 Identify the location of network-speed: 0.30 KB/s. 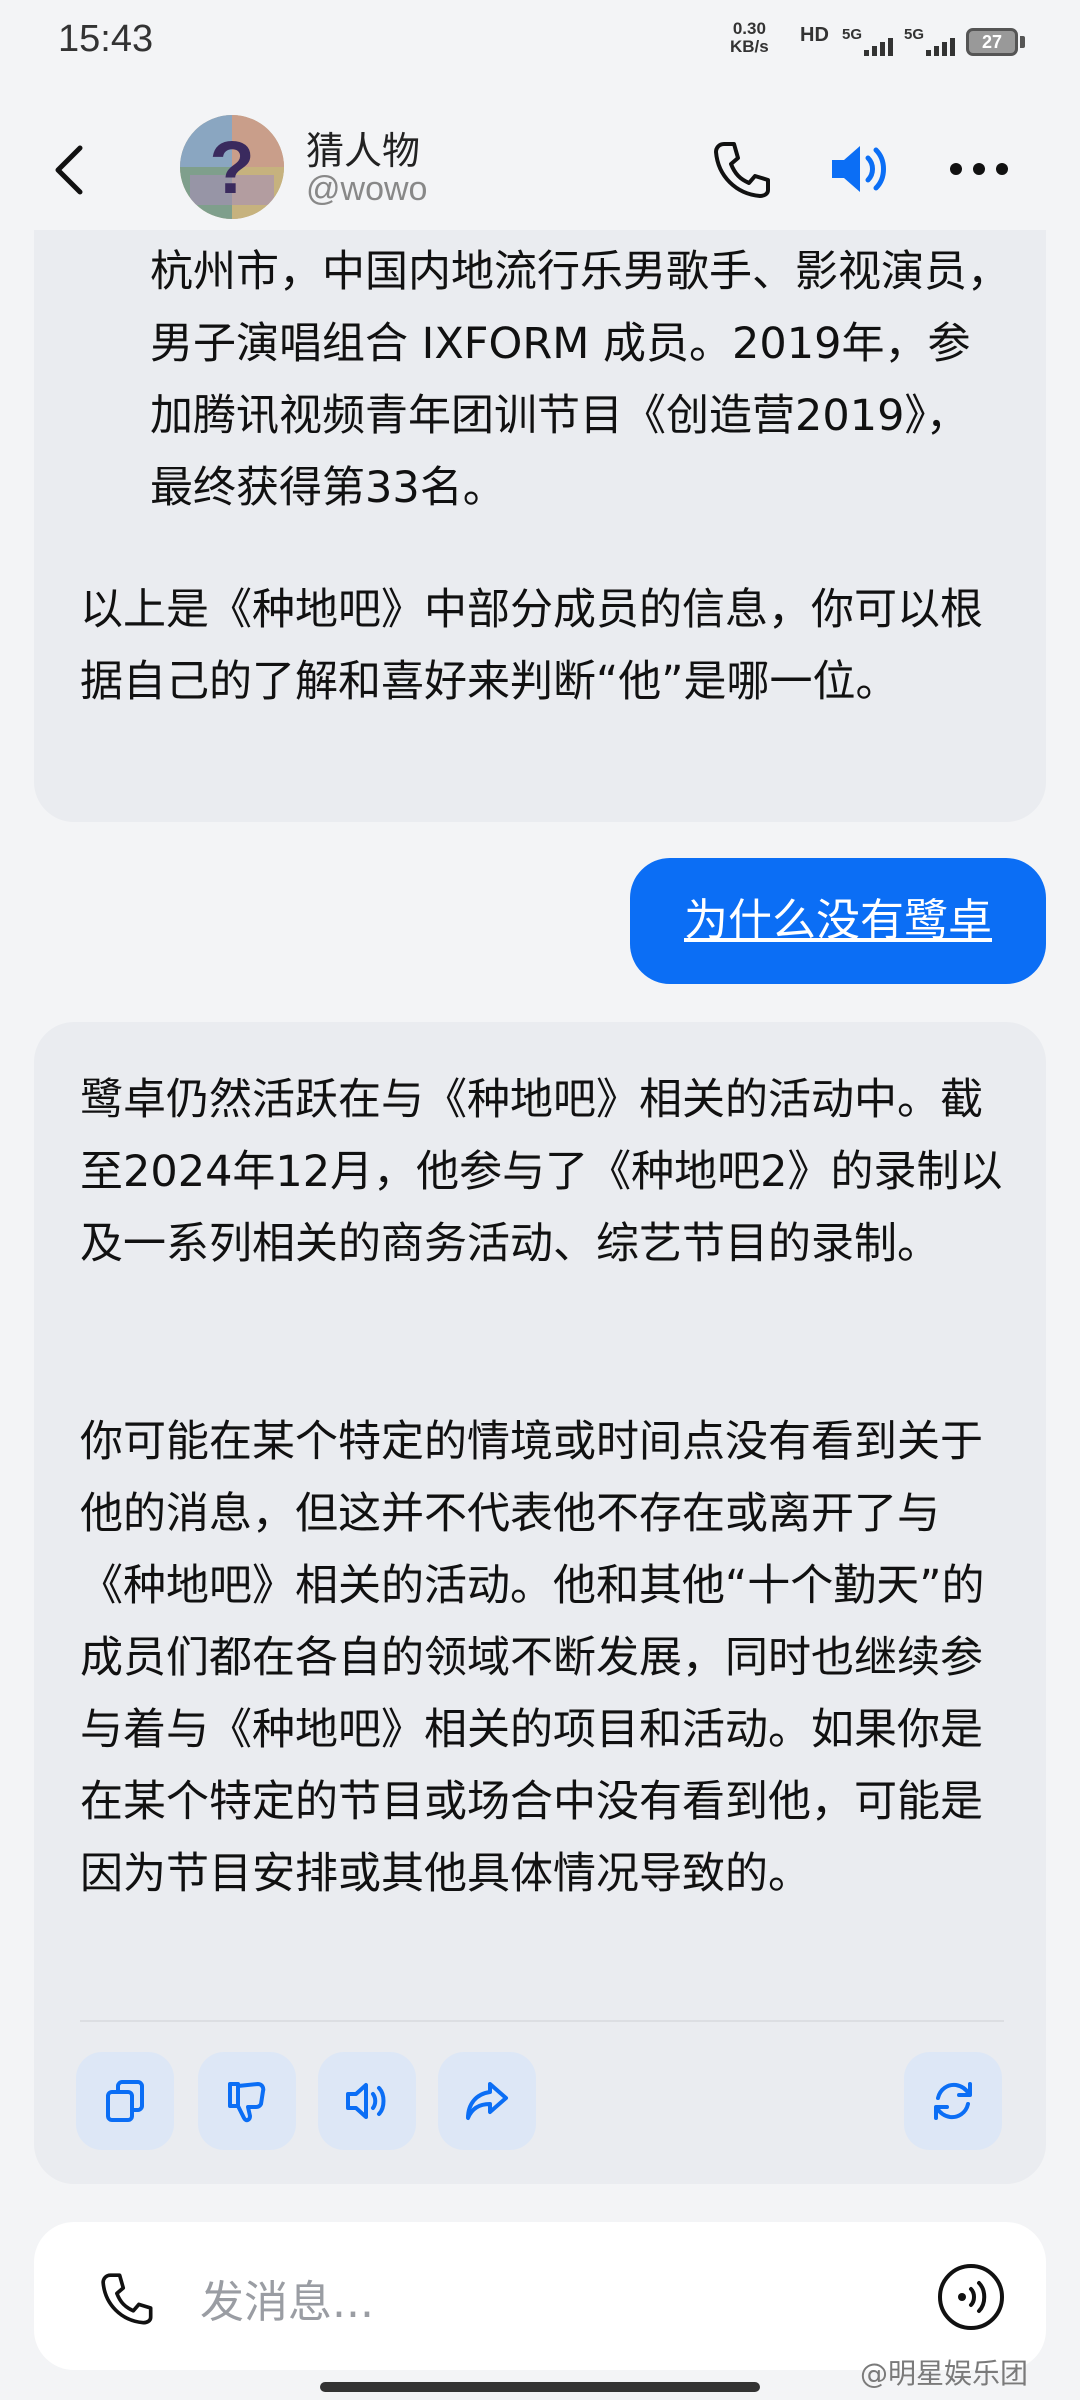
(749, 38).